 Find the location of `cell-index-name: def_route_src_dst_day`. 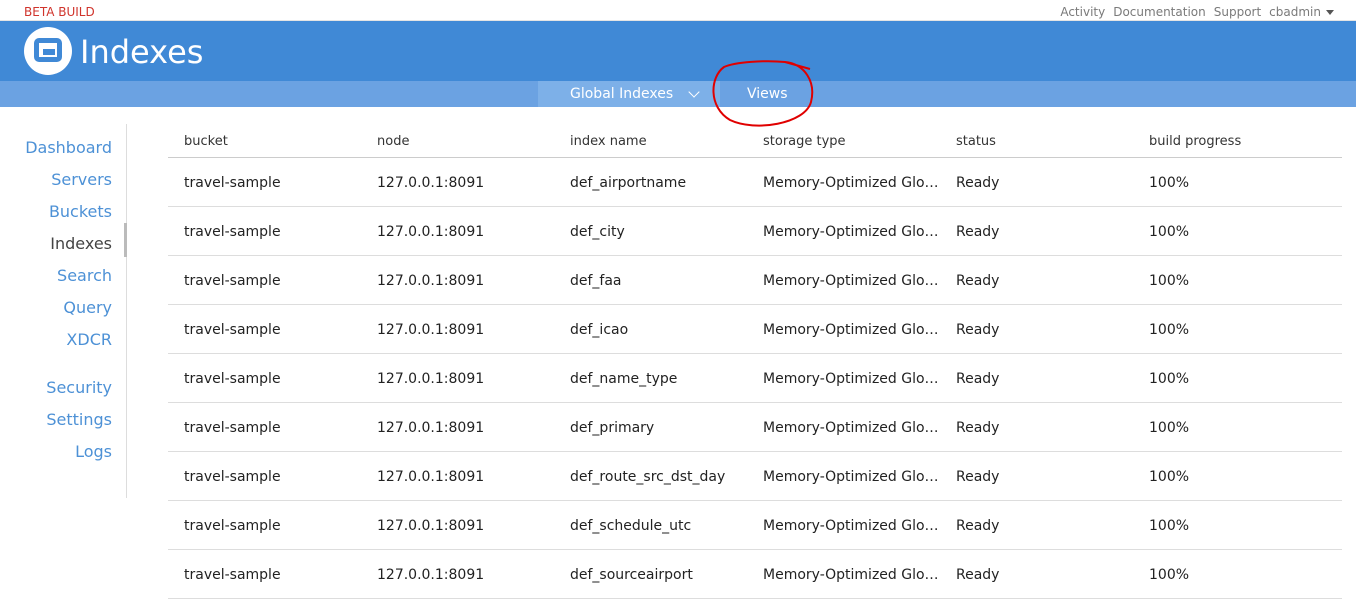

cell-index-name: def_route_src_dst_day is located at coordinates (648, 477).